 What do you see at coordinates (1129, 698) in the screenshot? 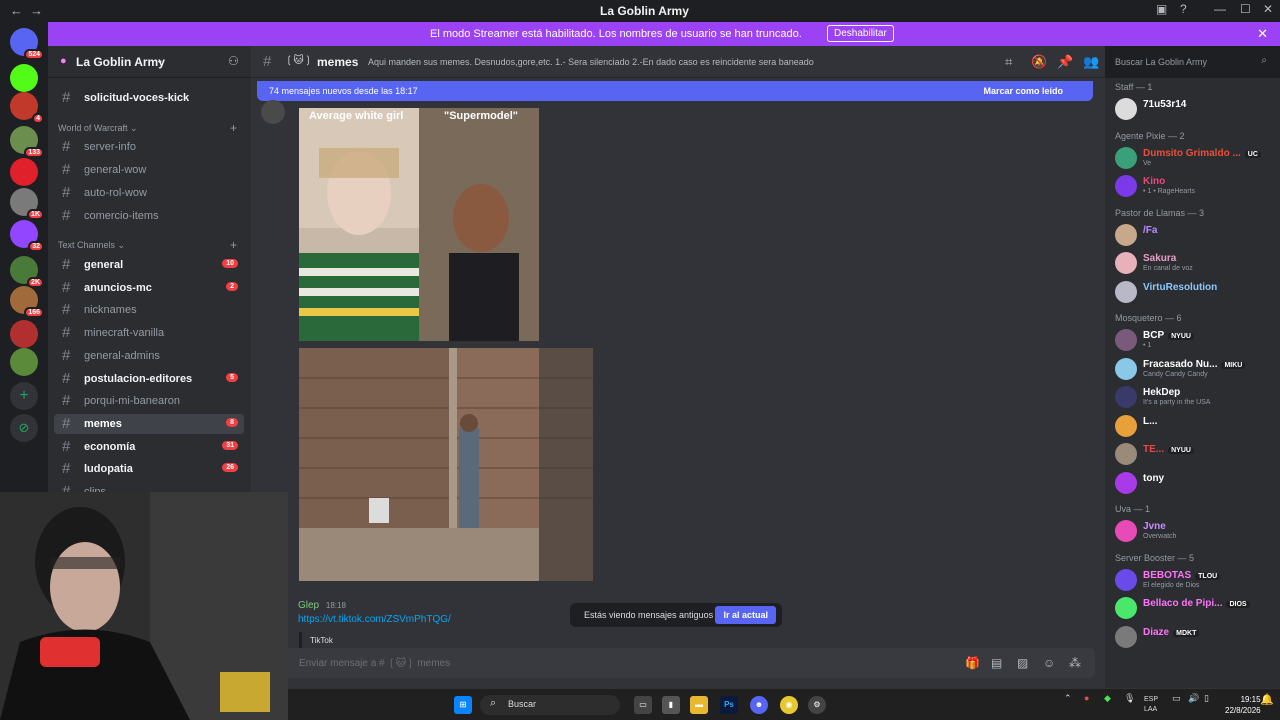
I see `tray-mic-icon: 🎙` at bounding box center [1129, 698].